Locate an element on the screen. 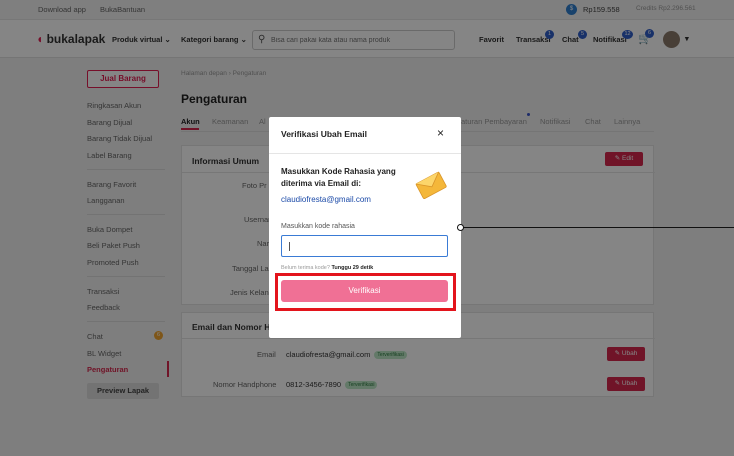 The height and width of the screenshot is (456, 734). resend-timer: Tunggu 29 detik is located at coordinates (352, 268).